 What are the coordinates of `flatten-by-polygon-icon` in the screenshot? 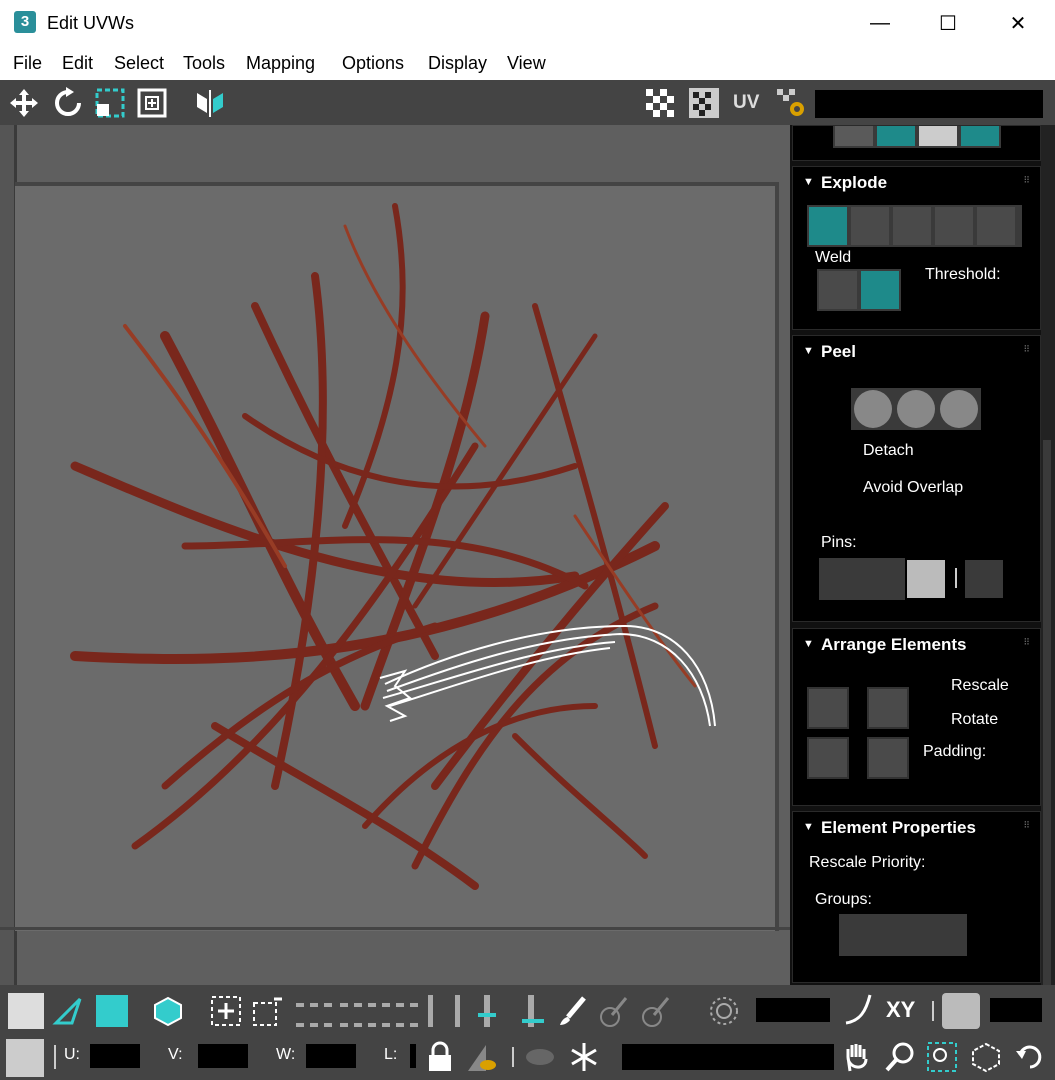 It's located at (954, 226).